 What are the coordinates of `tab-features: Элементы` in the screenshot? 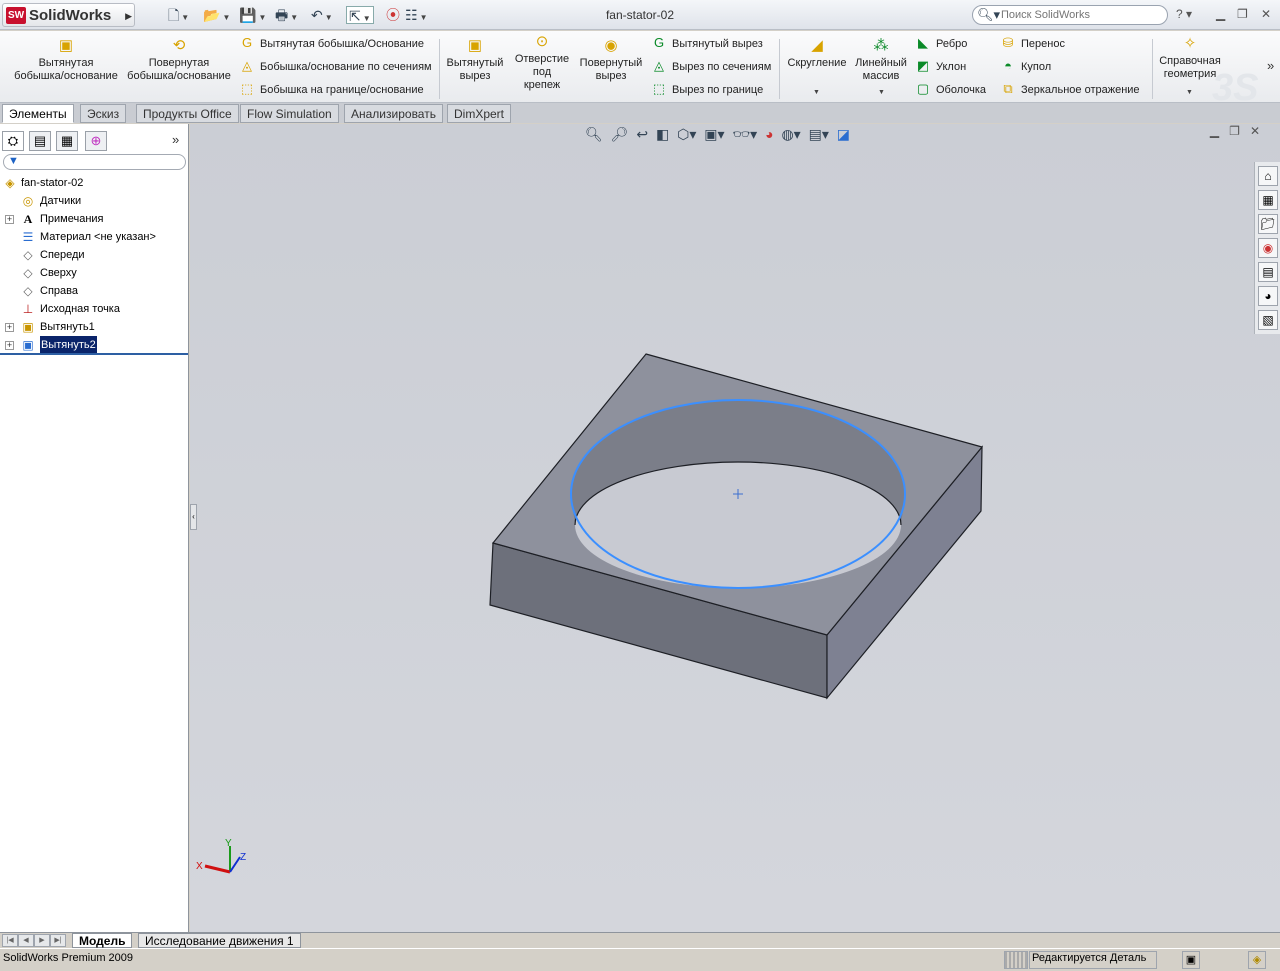 It's located at (38, 113).